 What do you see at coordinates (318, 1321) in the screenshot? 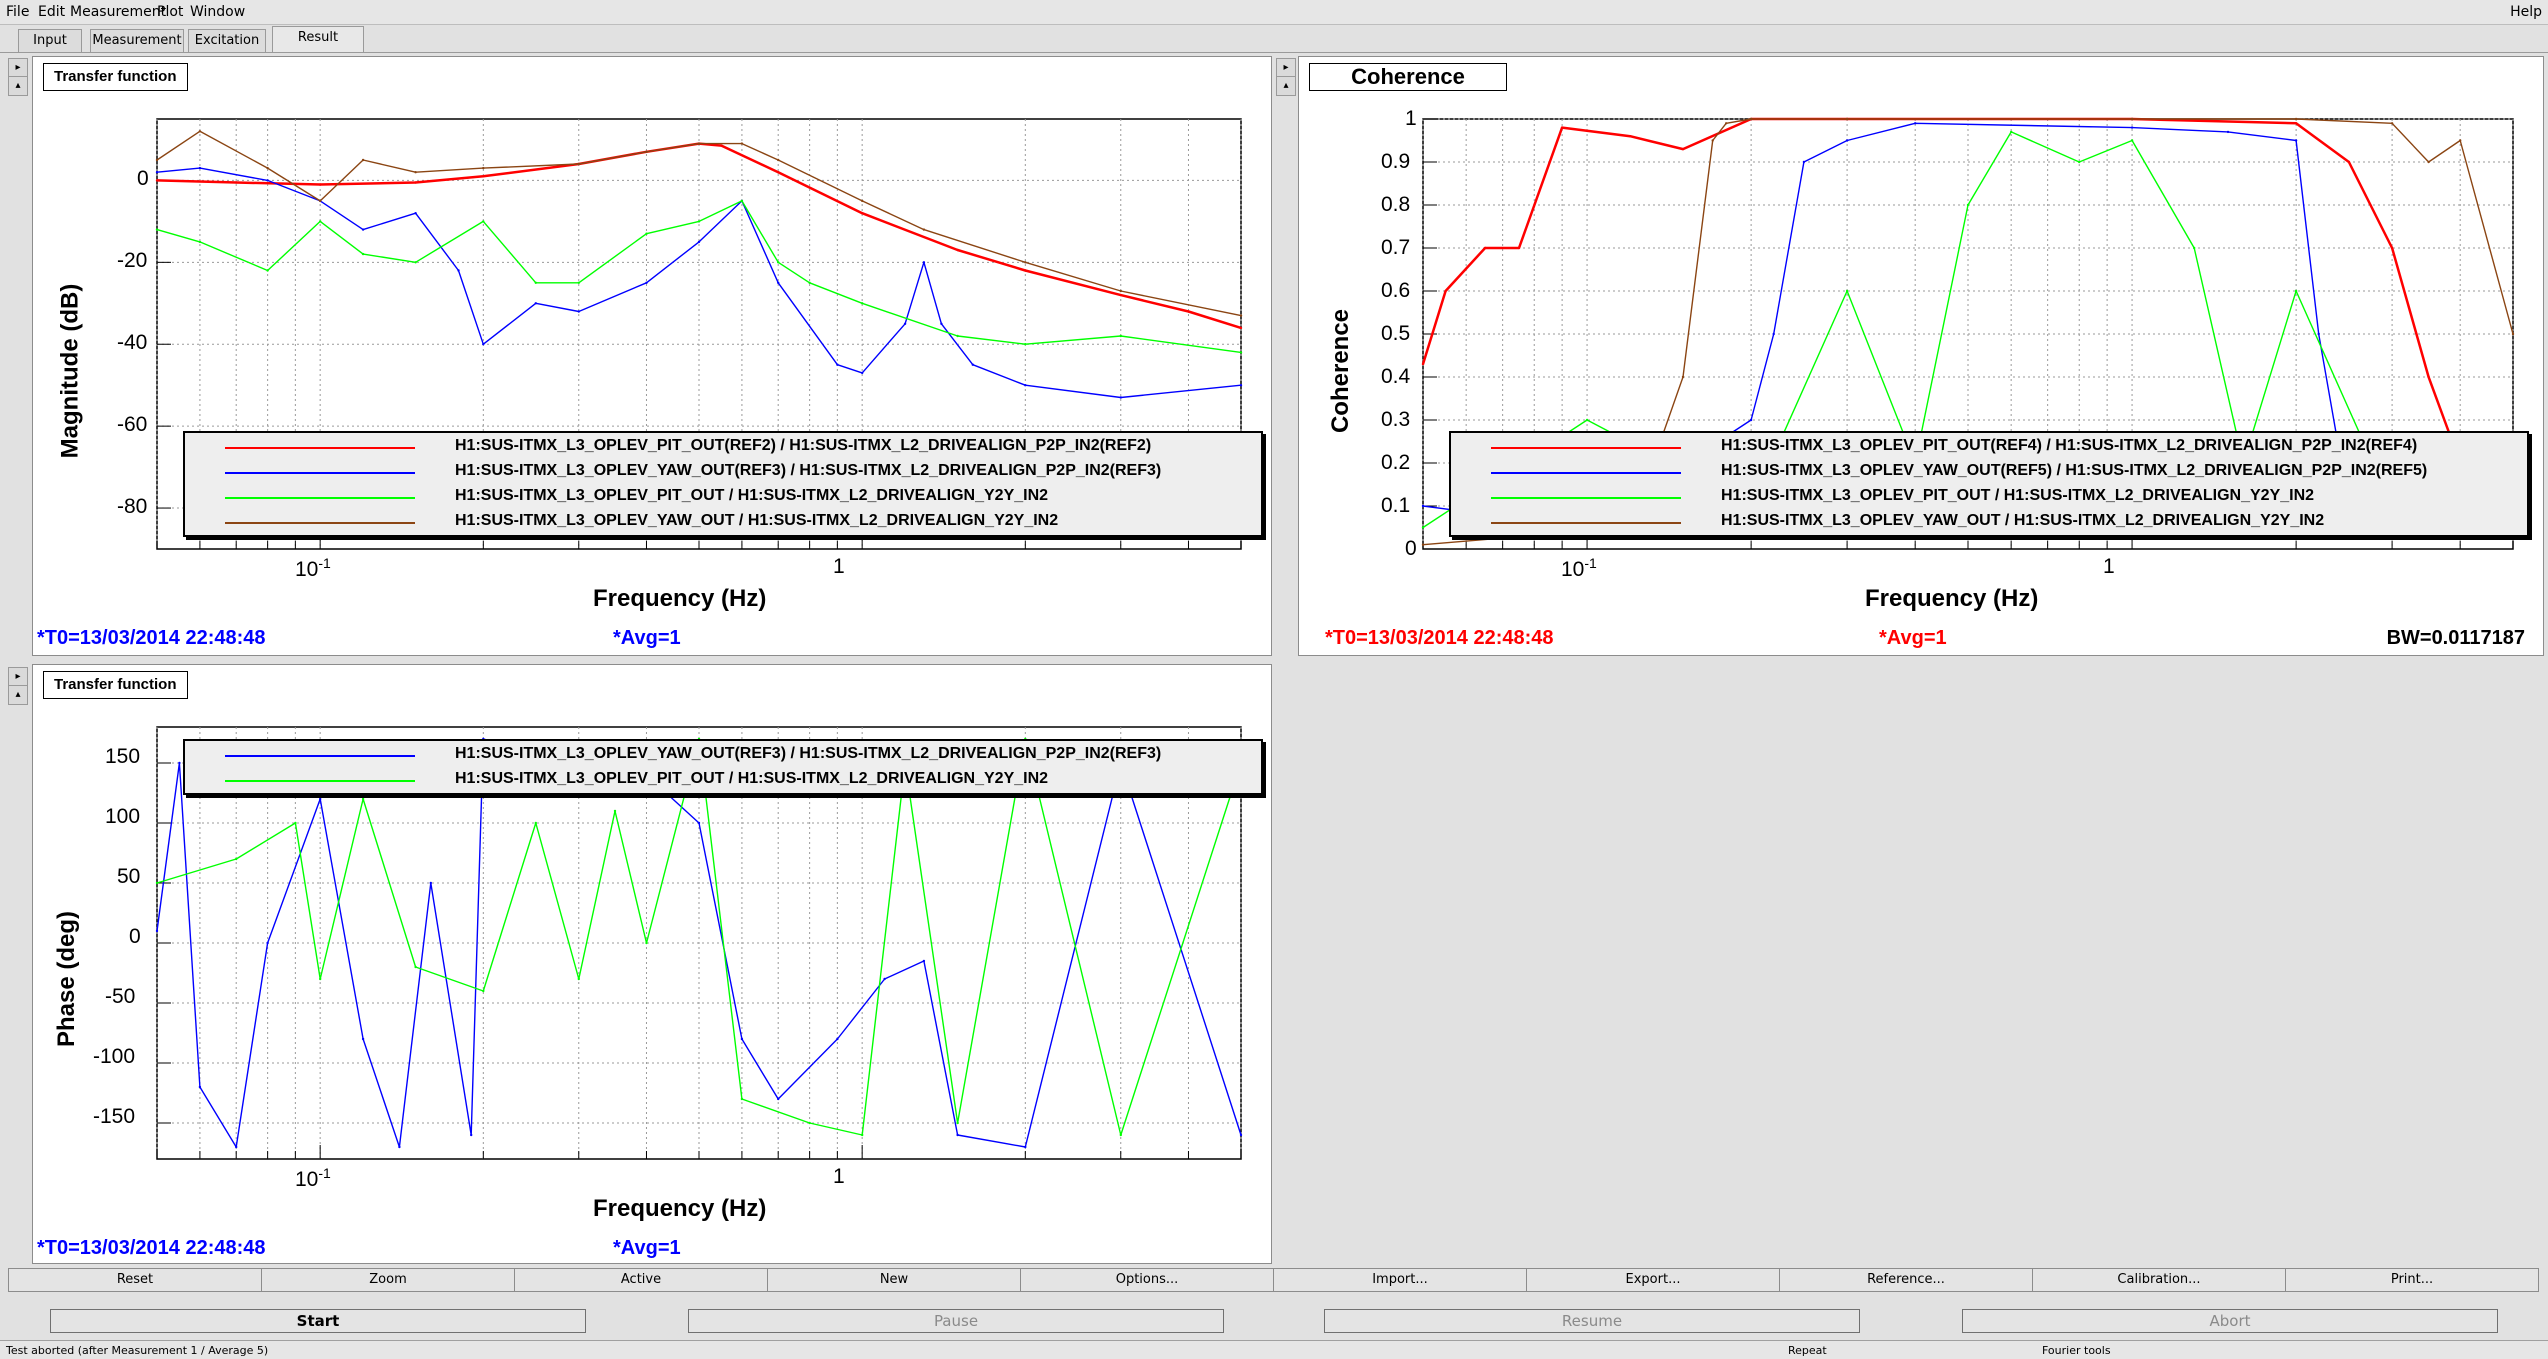
I see `start-button: Start` at bounding box center [318, 1321].